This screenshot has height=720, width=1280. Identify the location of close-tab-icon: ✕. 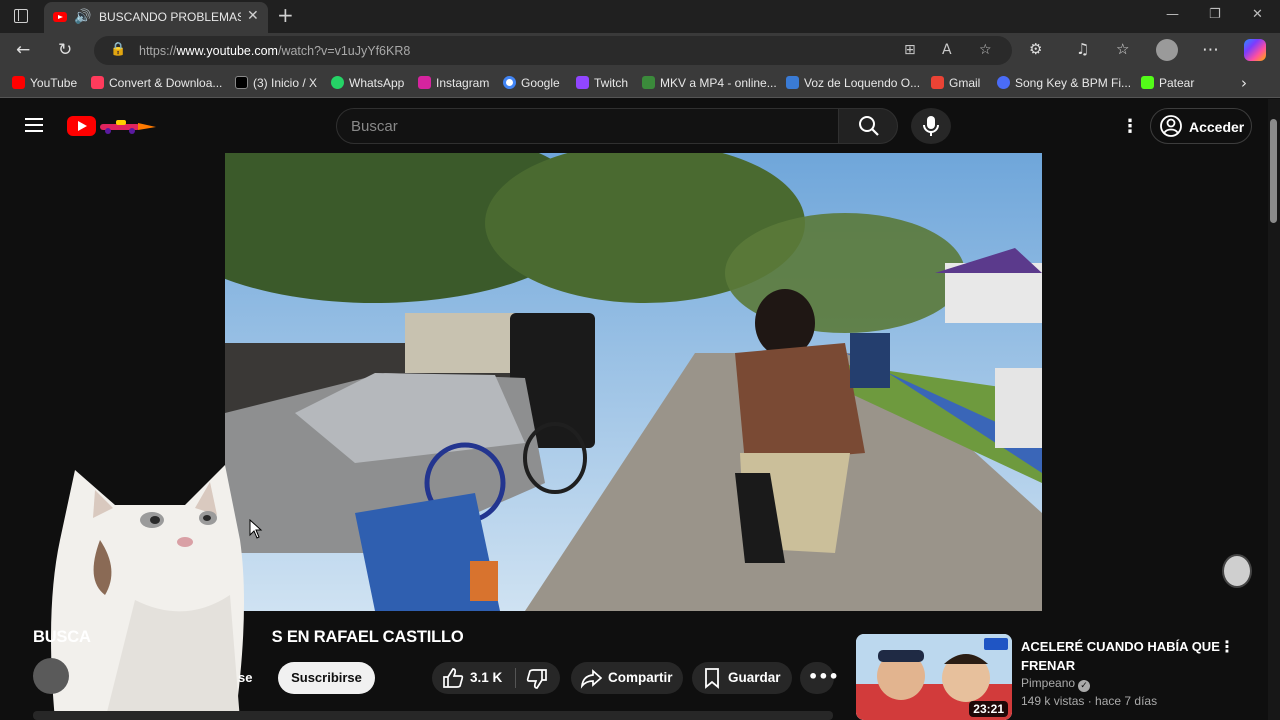
(253, 16).